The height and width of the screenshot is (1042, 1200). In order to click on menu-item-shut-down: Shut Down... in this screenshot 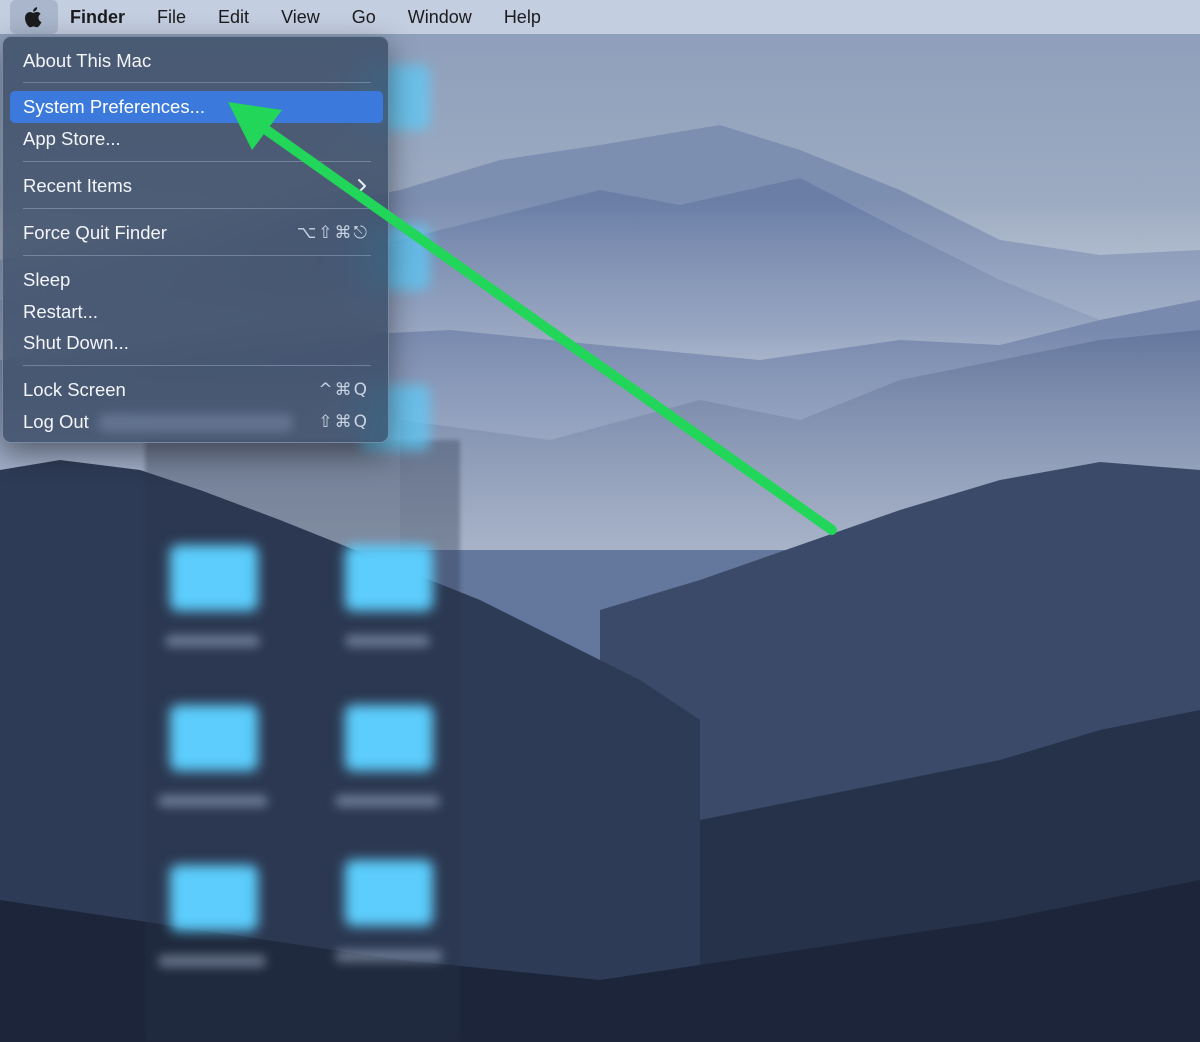, I will do `click(196, 343)`.